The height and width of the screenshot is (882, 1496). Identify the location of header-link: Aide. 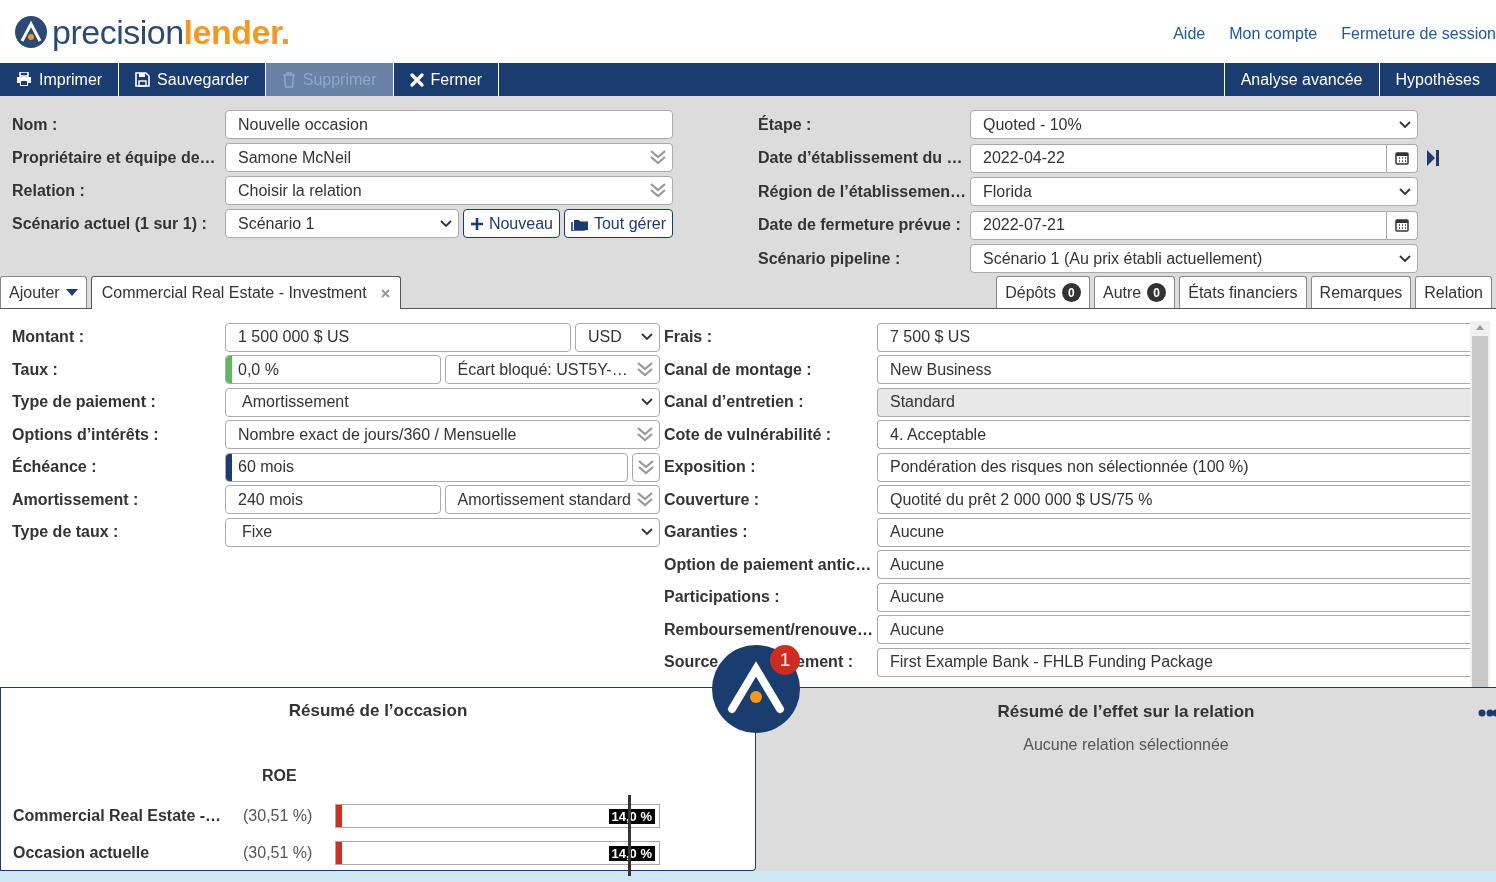
(1189, 33).